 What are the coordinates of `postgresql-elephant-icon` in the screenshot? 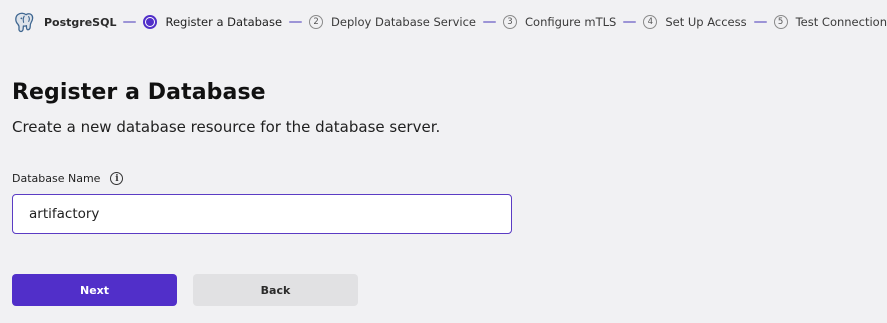 It's located at (24, 22).